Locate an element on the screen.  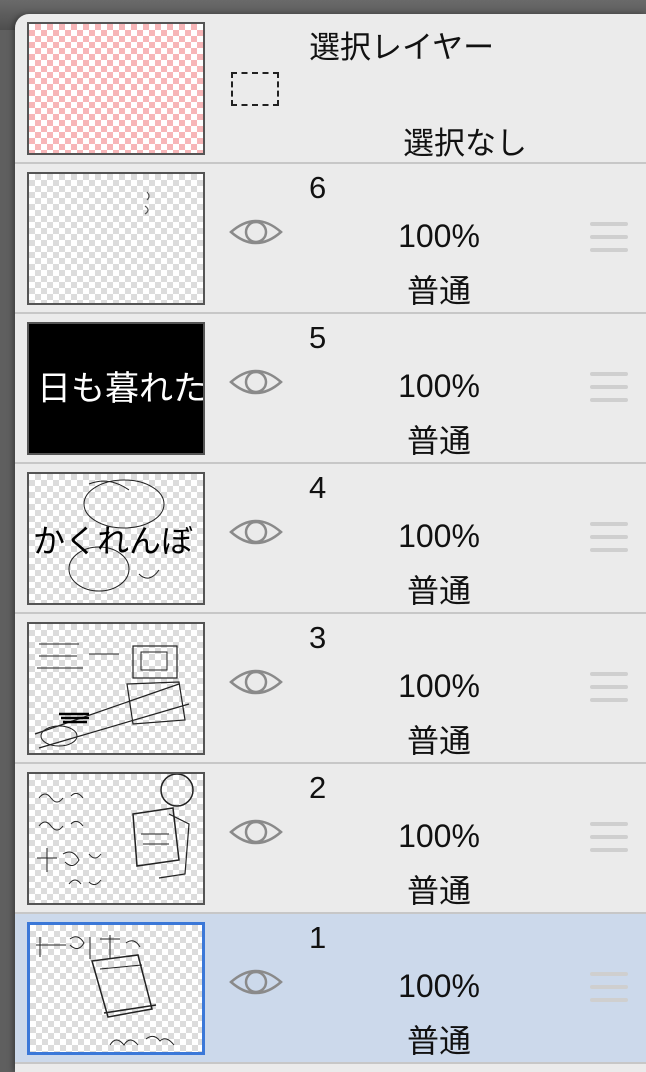
layer-row-6: 6 100% 普通 is located at coordinates (330, 239).